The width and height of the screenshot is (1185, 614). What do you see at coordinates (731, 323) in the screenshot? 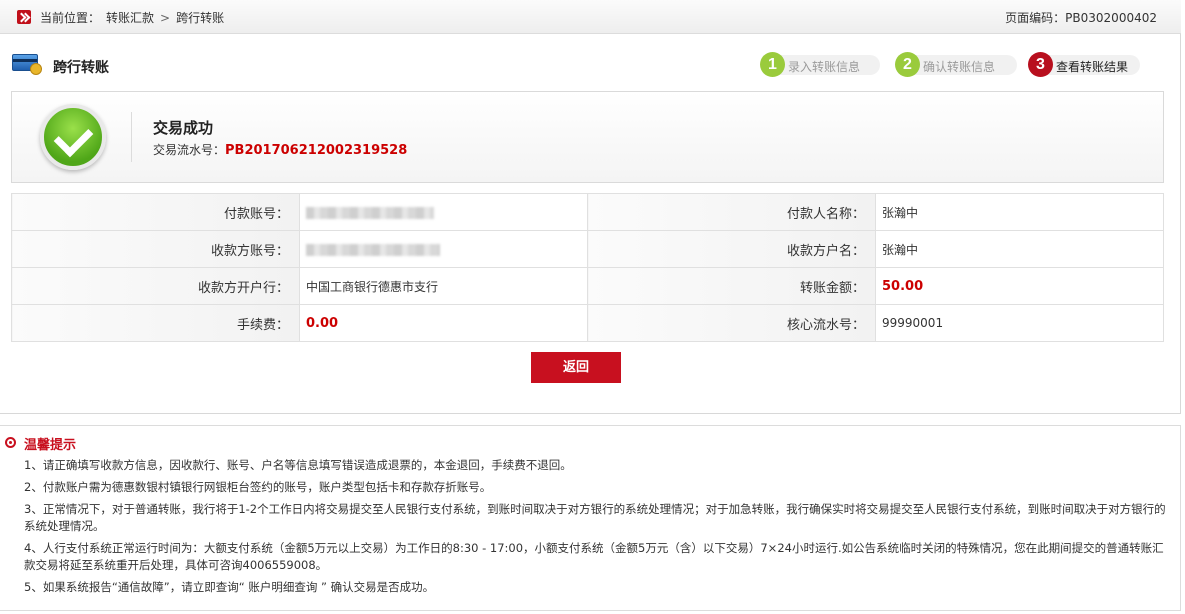
I see `core-serial-label: 核心流水号：` at bounding box center [731, 323].